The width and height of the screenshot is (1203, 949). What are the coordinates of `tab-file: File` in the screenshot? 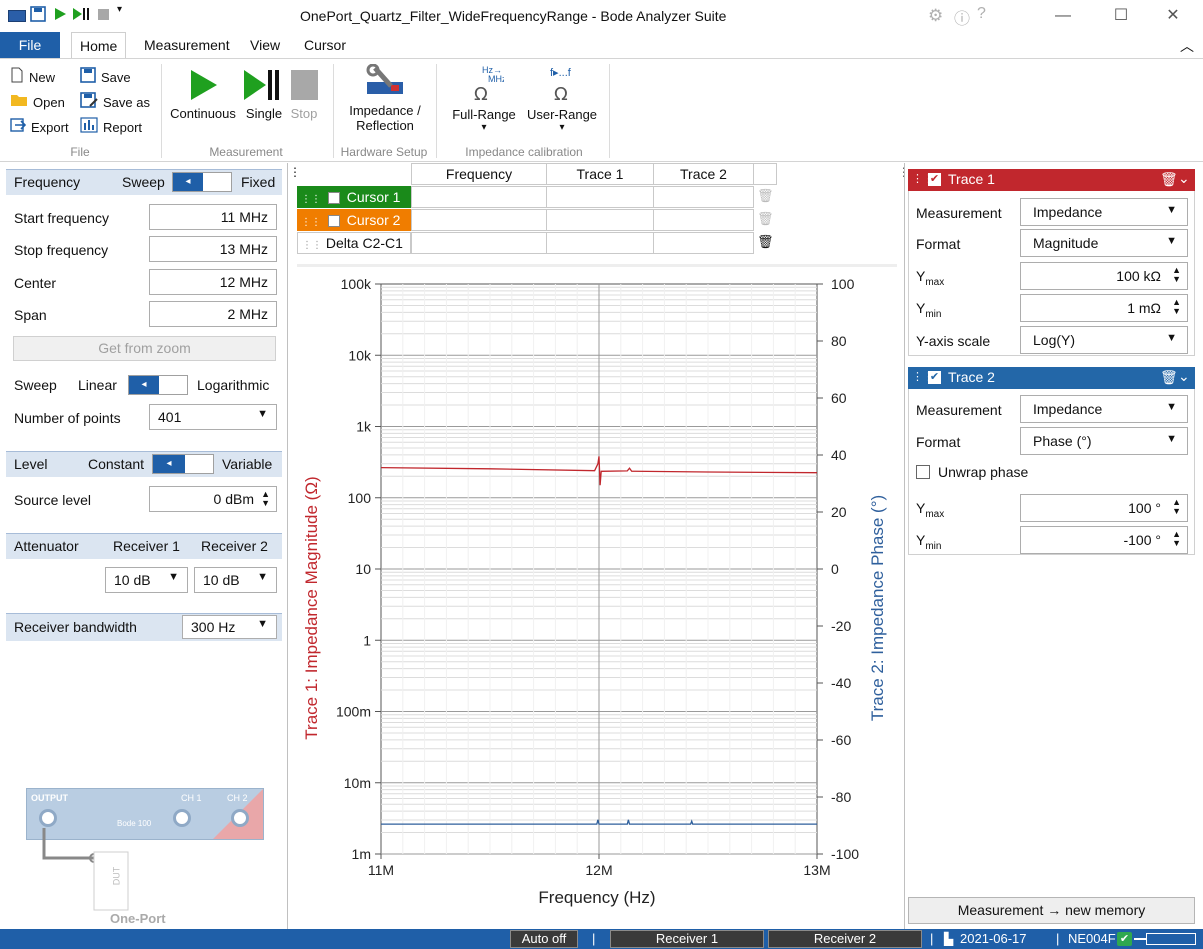 It's located at (30, 45).